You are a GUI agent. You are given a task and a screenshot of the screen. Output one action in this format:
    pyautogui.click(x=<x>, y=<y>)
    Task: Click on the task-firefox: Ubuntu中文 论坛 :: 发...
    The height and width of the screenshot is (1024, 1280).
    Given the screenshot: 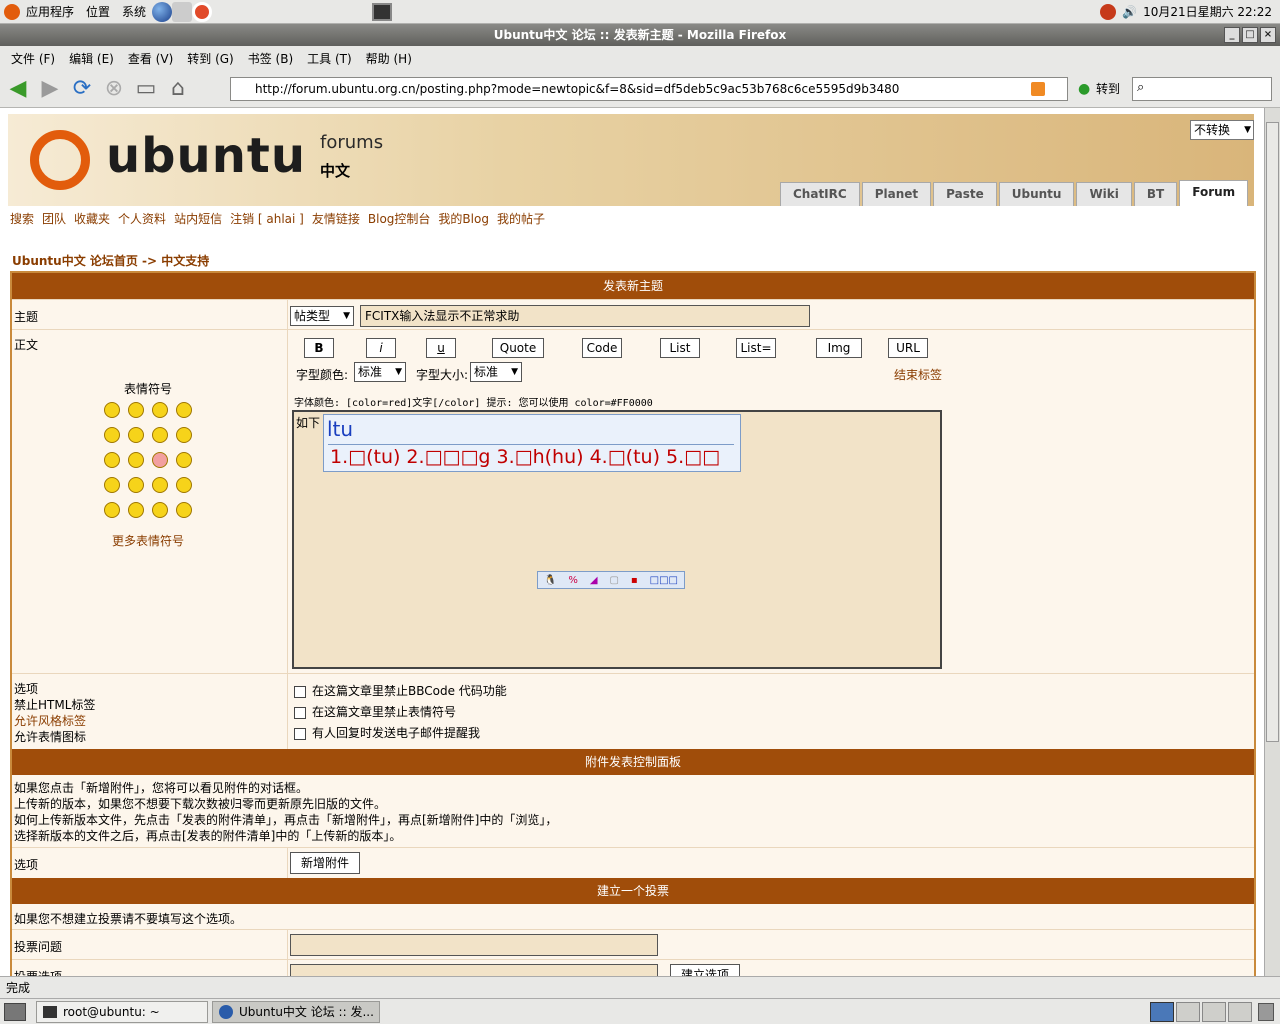 What is the action you would take?
    pyautogui.click(x=296, y=1011)
    